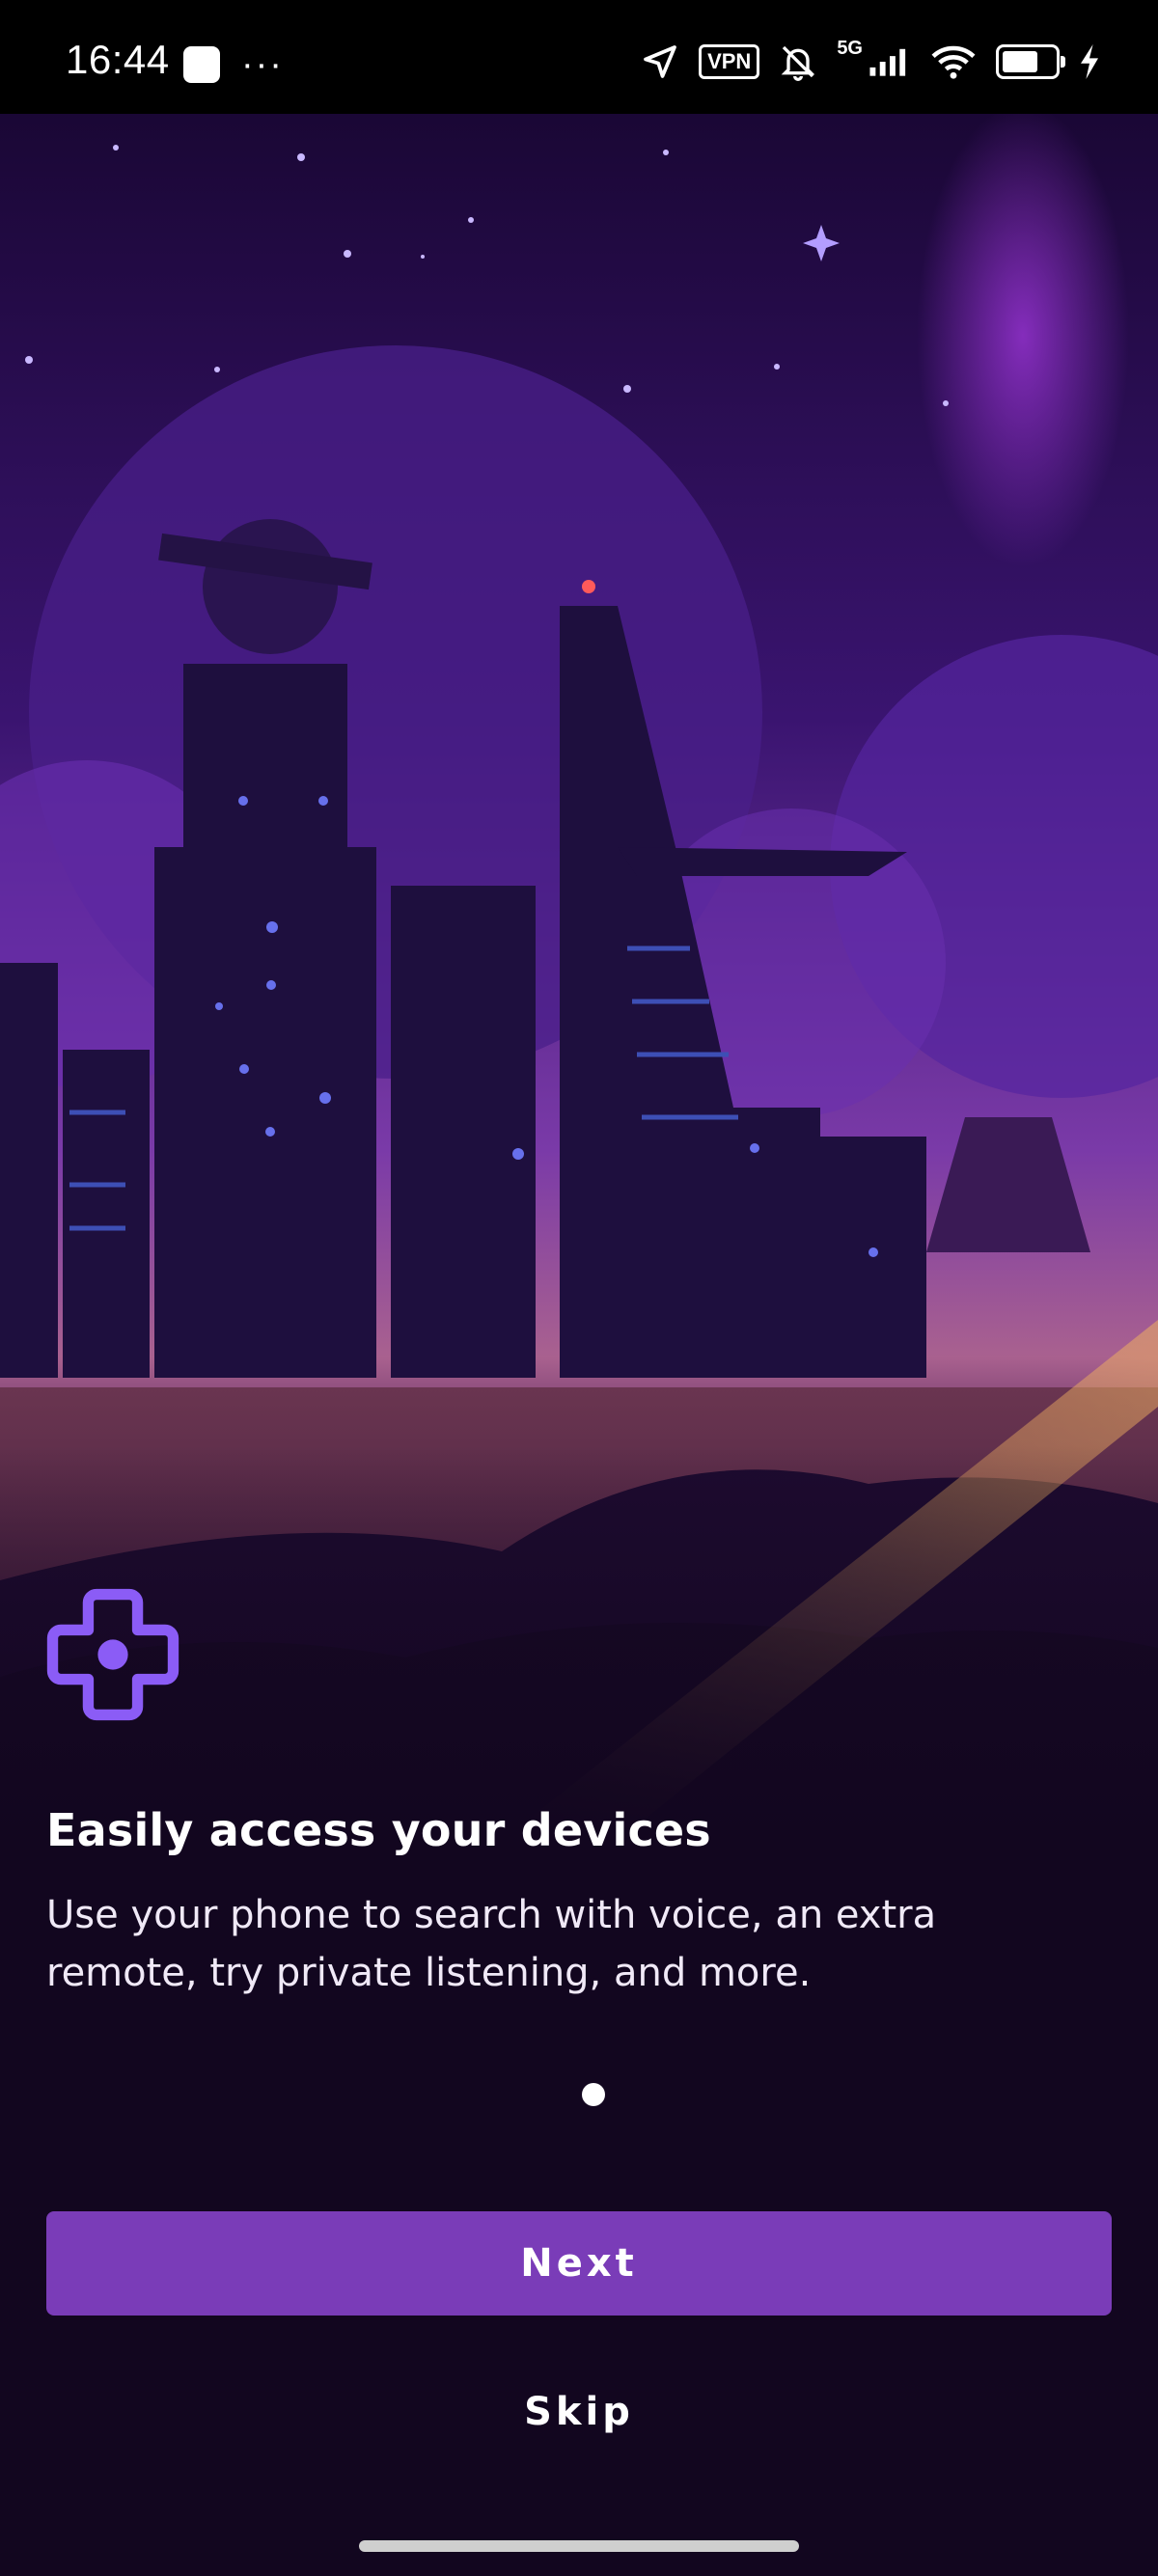 This screenshot has height=2576, width=1158. Describe the element at coordinates (112, 1655) in the screenshot. I see `dpad-remote-icon` at that location.